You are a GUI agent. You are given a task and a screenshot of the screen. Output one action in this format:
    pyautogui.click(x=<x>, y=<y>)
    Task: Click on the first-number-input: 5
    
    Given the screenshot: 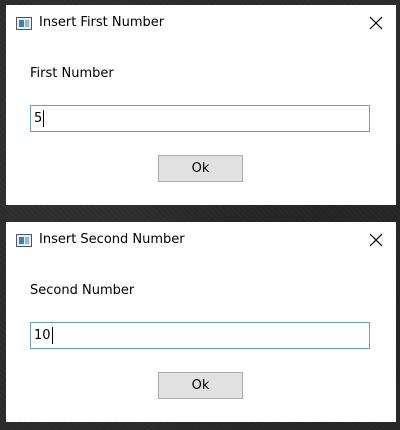 What is the action you would take?
    pyautogui.click(x=200, y=118)
    